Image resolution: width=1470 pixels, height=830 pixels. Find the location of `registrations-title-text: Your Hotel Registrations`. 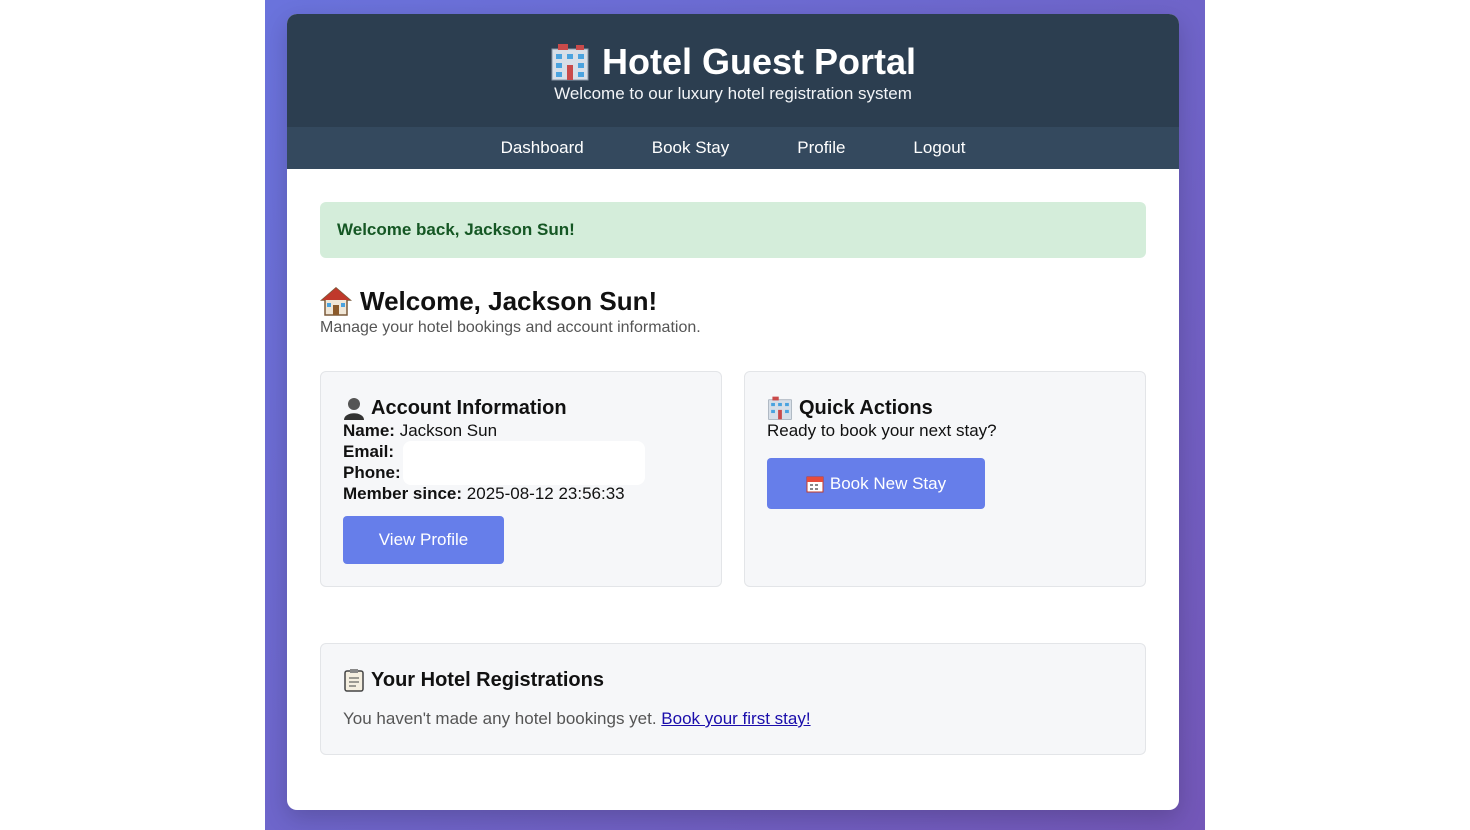

registrations-title-text: Your Hotel Registrations is located at coordinates (487, 680).